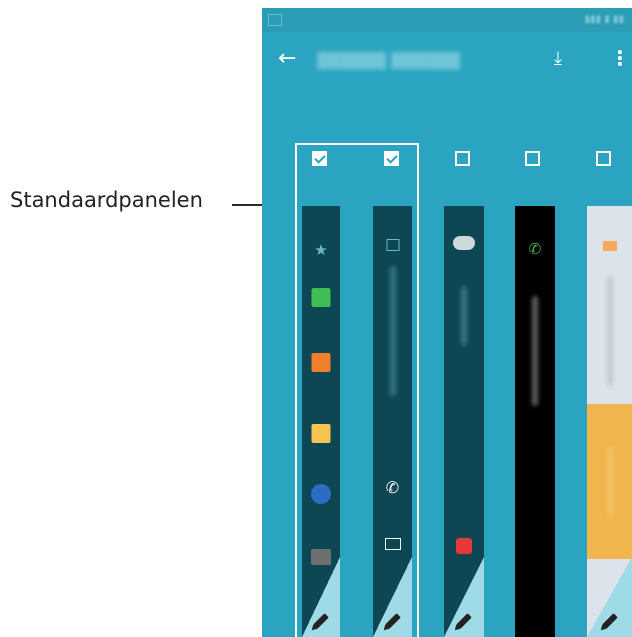 Image resolution: width=632 pixels, height=637 pixels. What do you see at coordinates (106, 200) in the screenshot?
I see `callout-label: Standaardpanelen` at bounding box center [106, 200].